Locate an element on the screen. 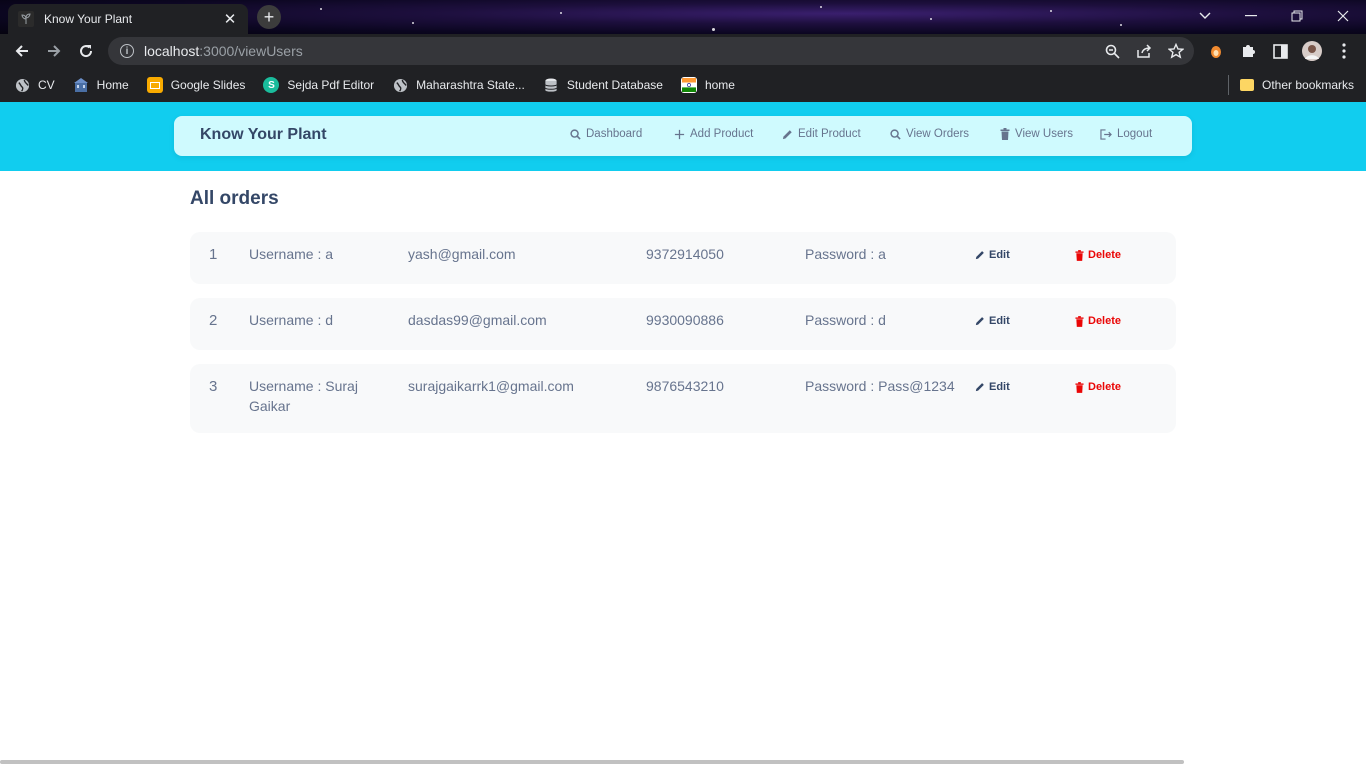 The width and height of the screenshot is (1366, 768). nav-edit-product: Edit Product is located at coordinates (821, 134).